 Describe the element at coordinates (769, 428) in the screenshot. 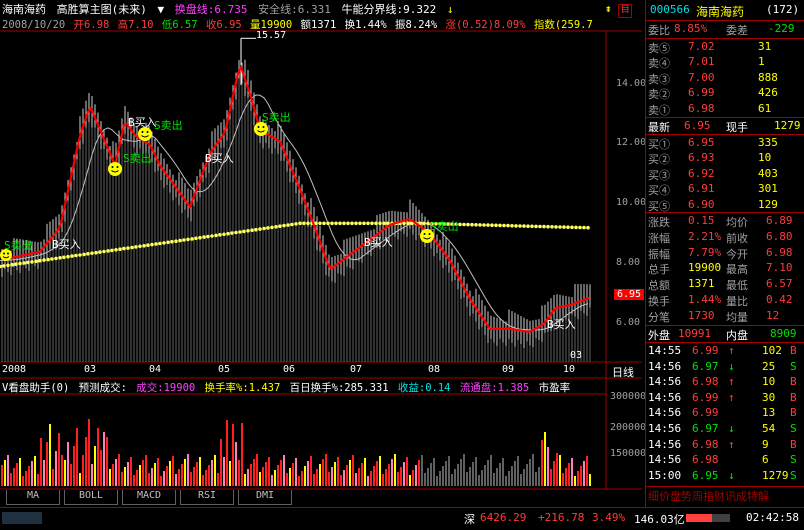

I see `tick-volume: 54` at that location.